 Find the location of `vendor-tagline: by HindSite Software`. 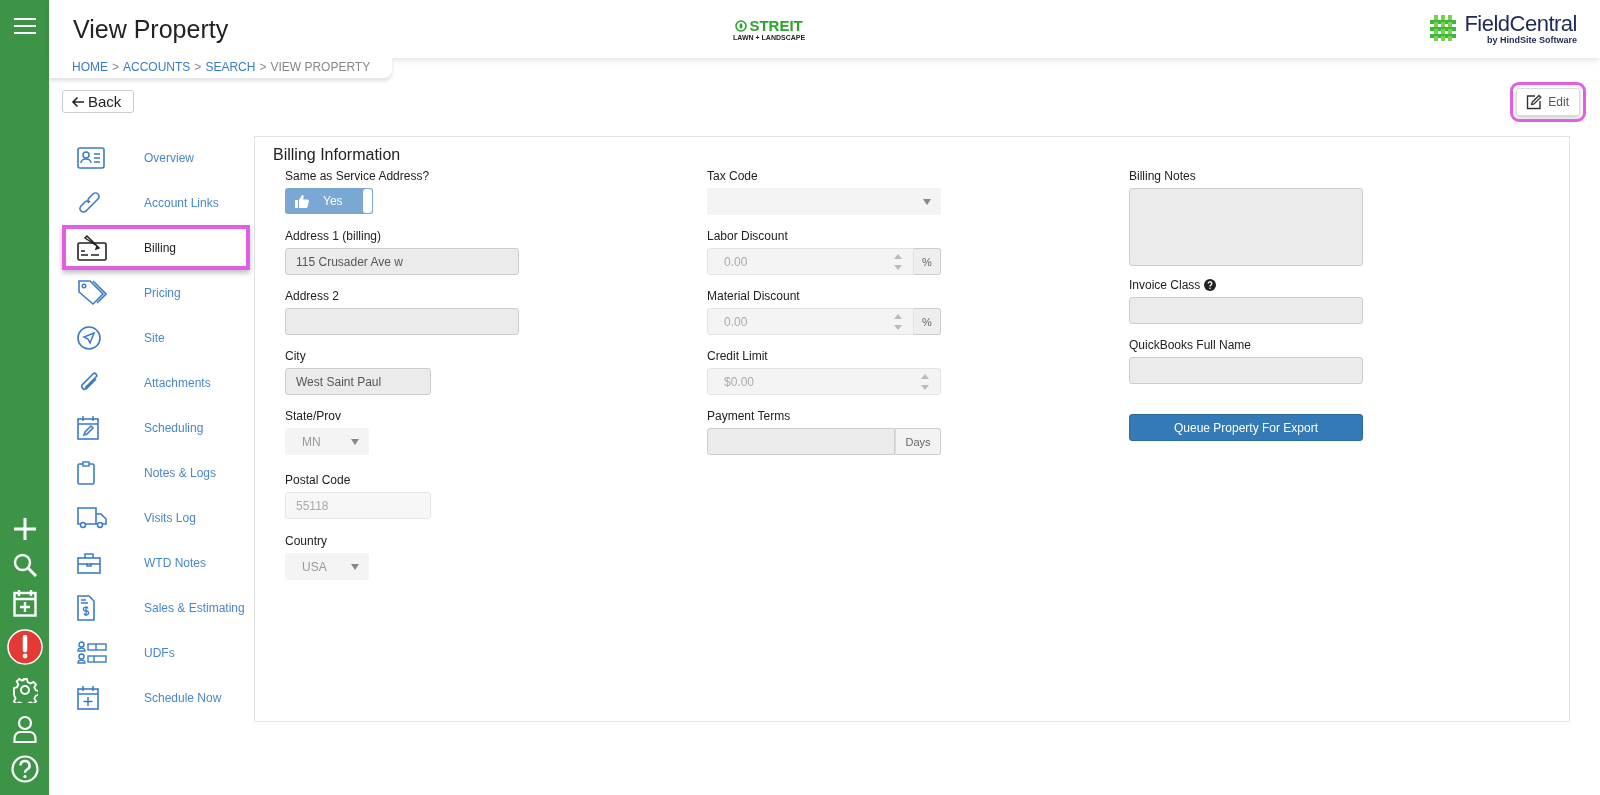

vendor-tagline: by HindSite Software is located at coordinates (1532, 40).